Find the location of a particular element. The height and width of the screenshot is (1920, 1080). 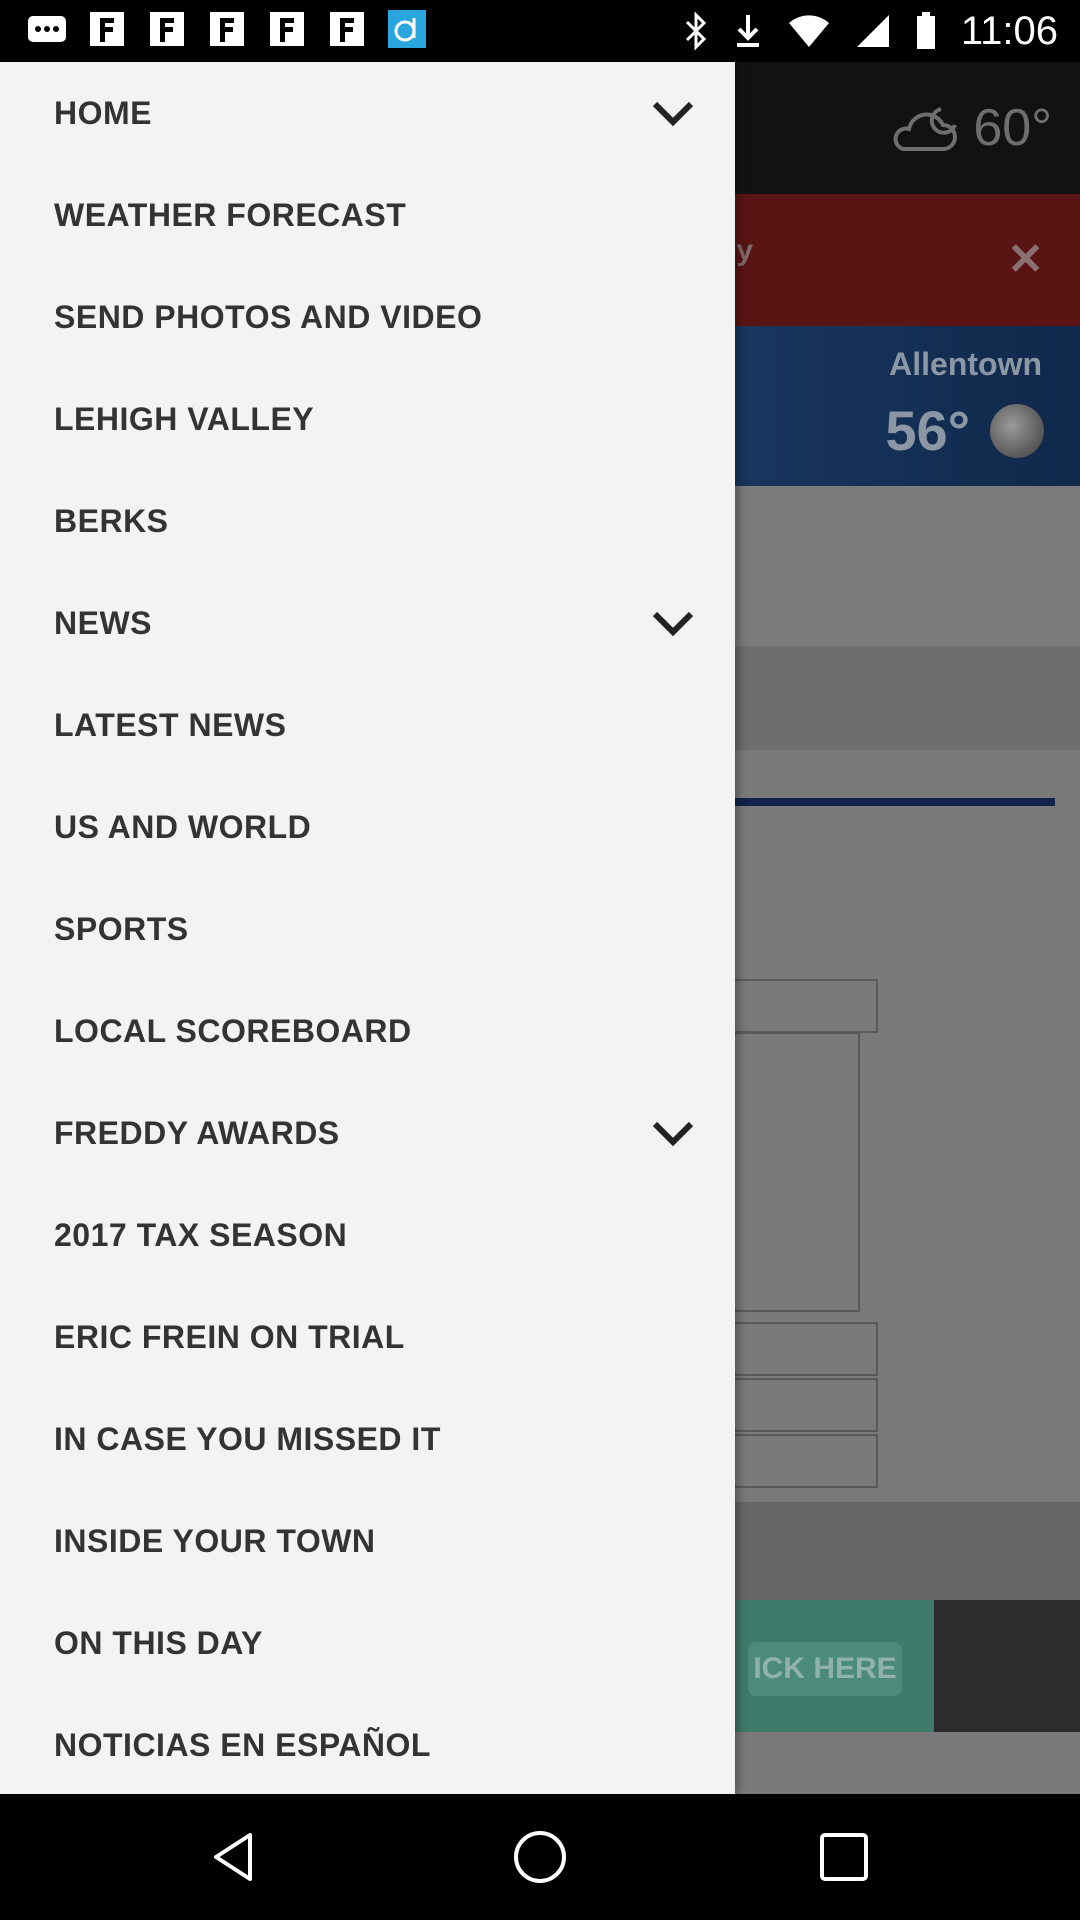

weather-temp: 56° is located at coordinates (927, 430).